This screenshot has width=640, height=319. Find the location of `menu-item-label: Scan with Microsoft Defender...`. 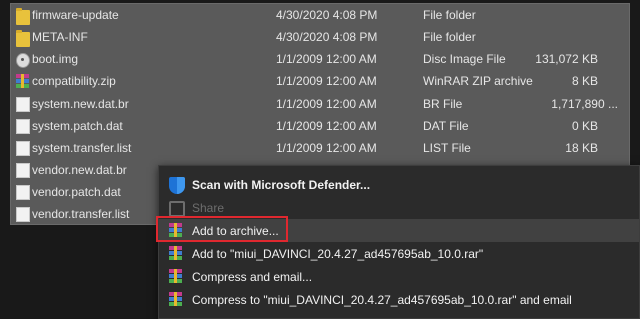

menu-item-label: Scan with Microsoft Defender... is located at coordinates (281, 185).